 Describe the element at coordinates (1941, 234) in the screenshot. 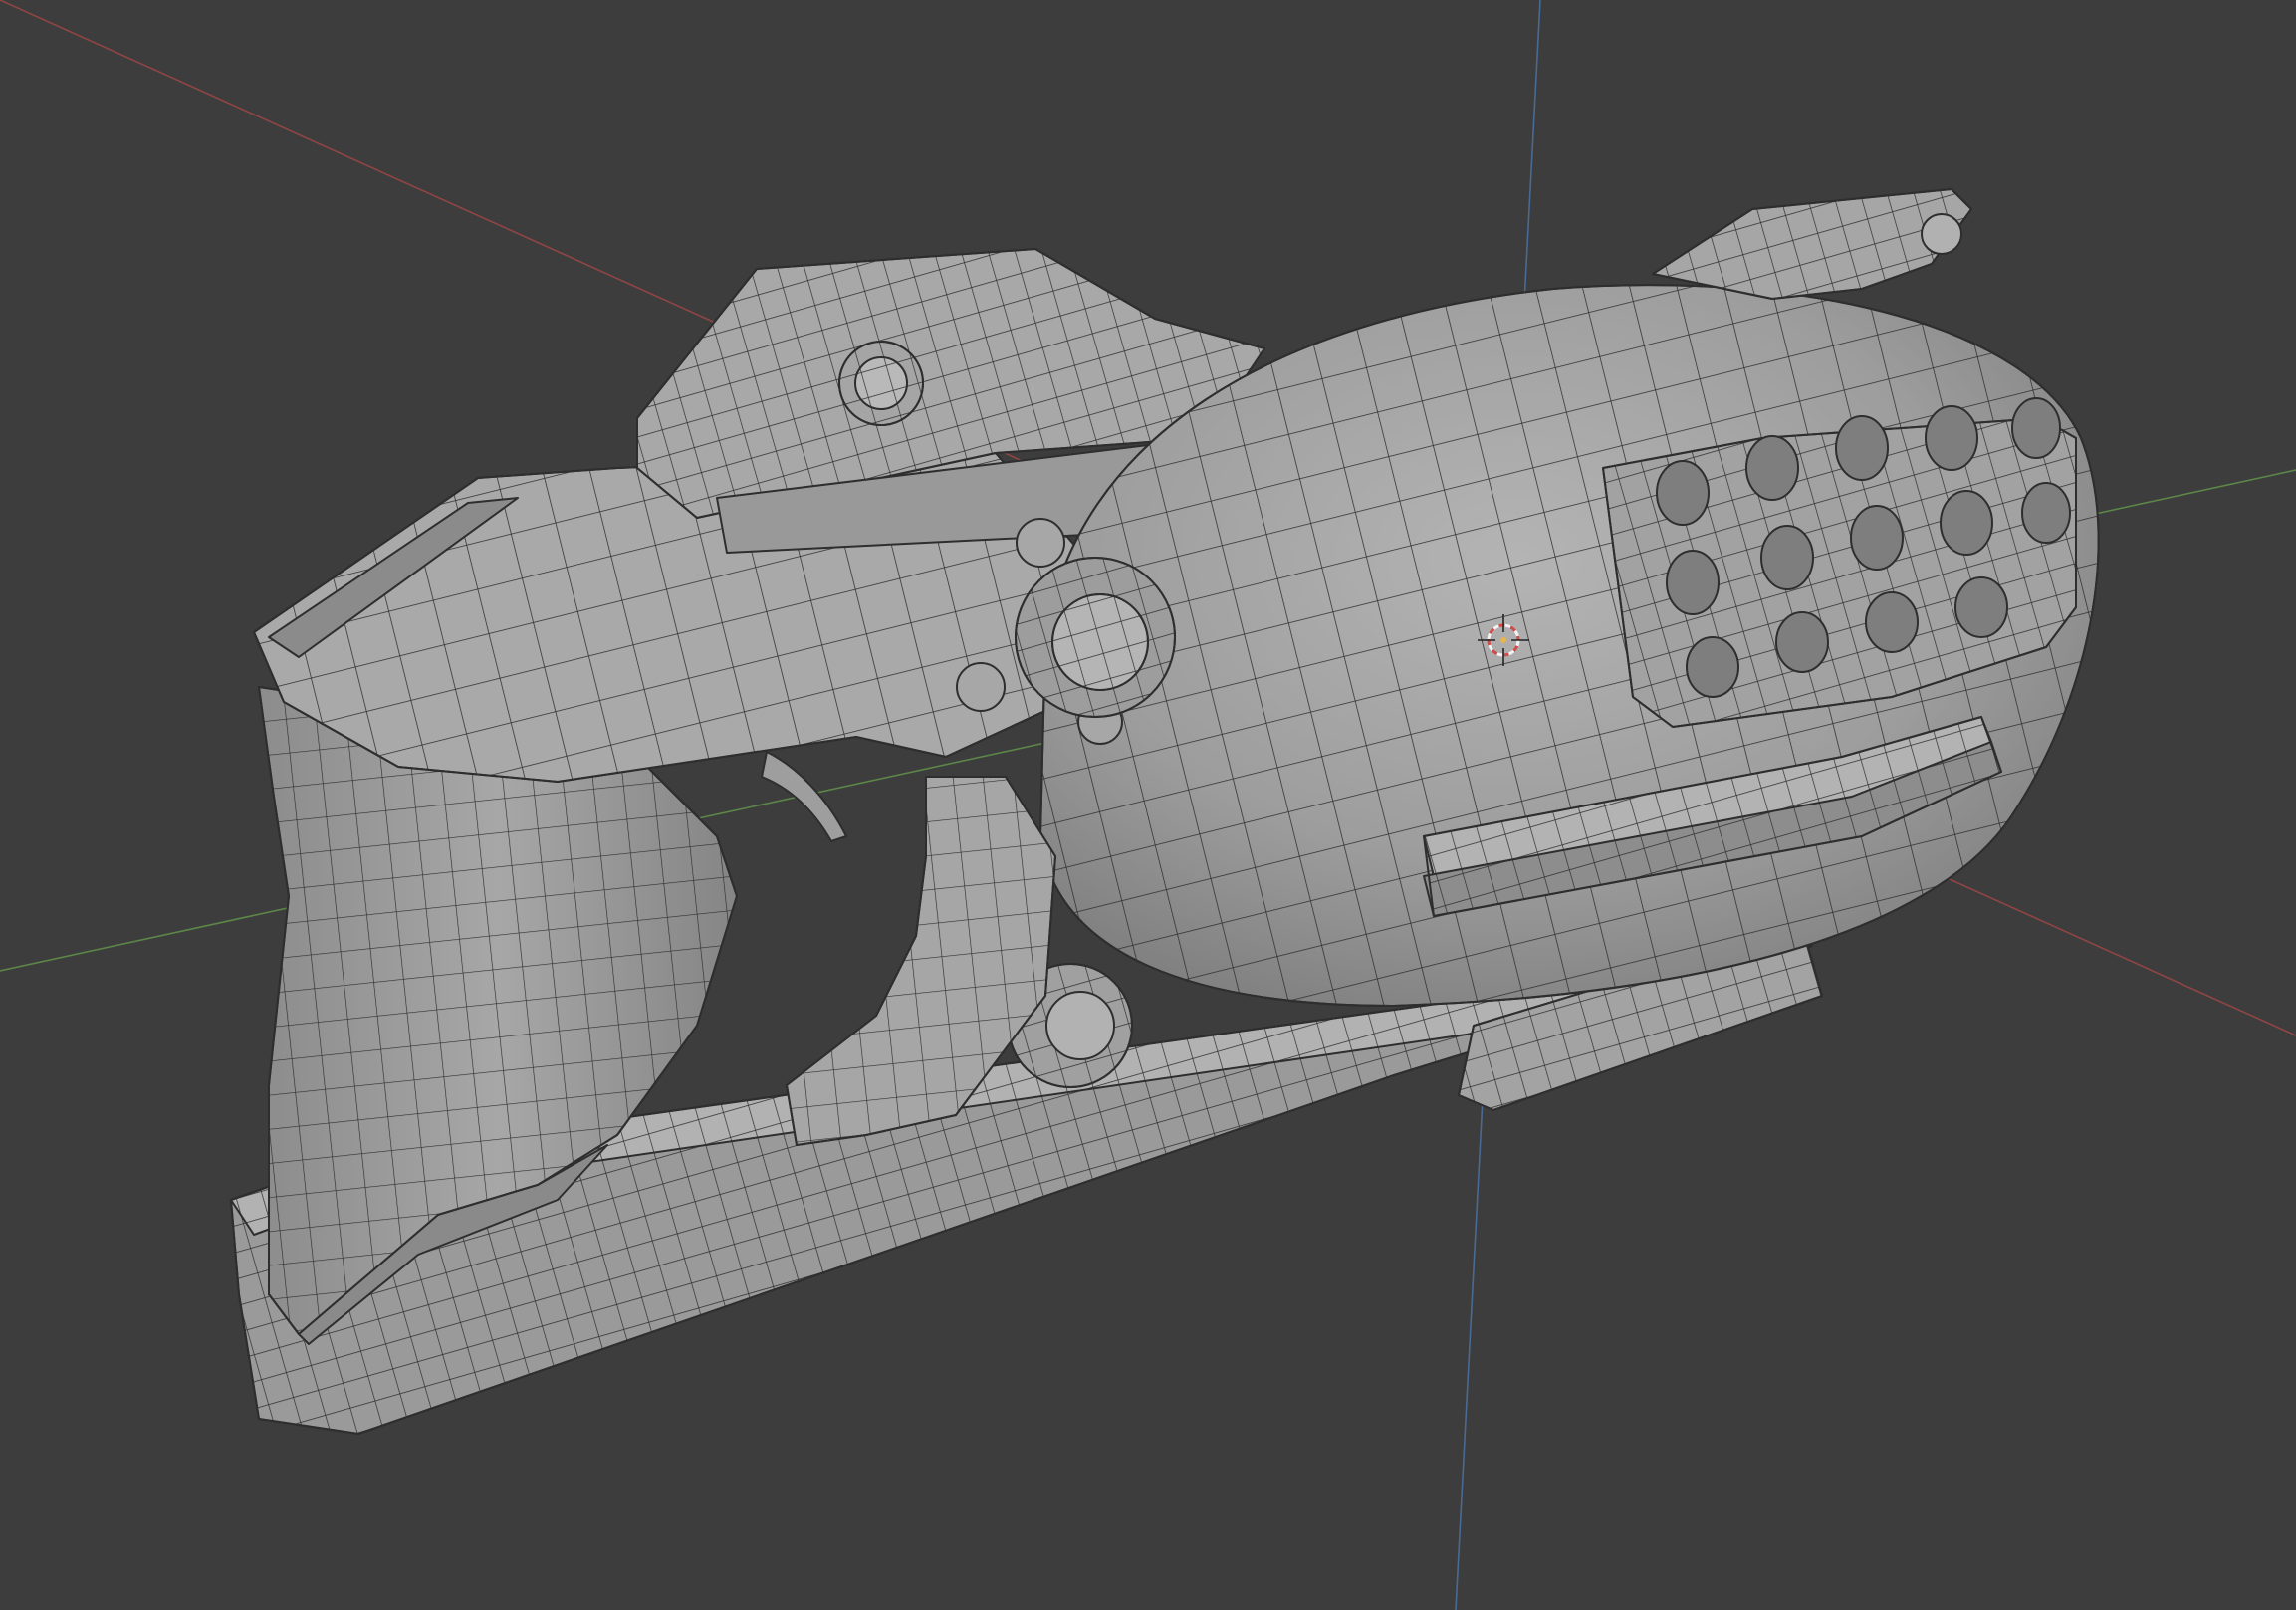

I see `fin-bolt` at that location.